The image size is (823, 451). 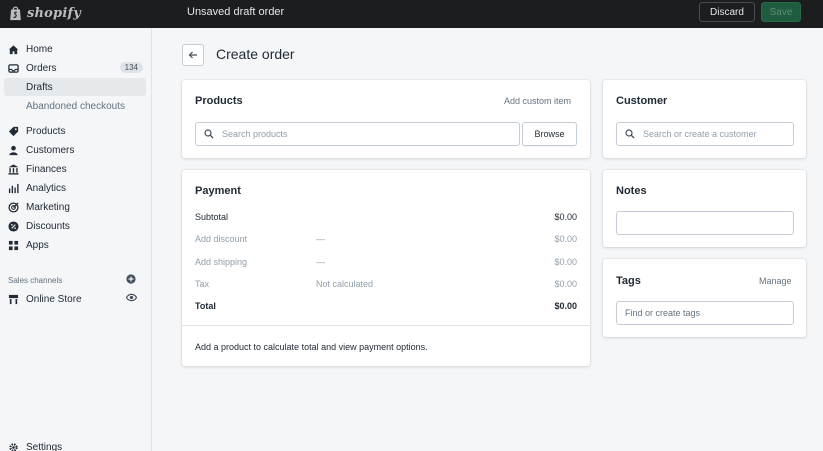 What do you see at coordinates (13, 446) in the screenshot?
I see `gear-icon` at bounding box center [13, 446].